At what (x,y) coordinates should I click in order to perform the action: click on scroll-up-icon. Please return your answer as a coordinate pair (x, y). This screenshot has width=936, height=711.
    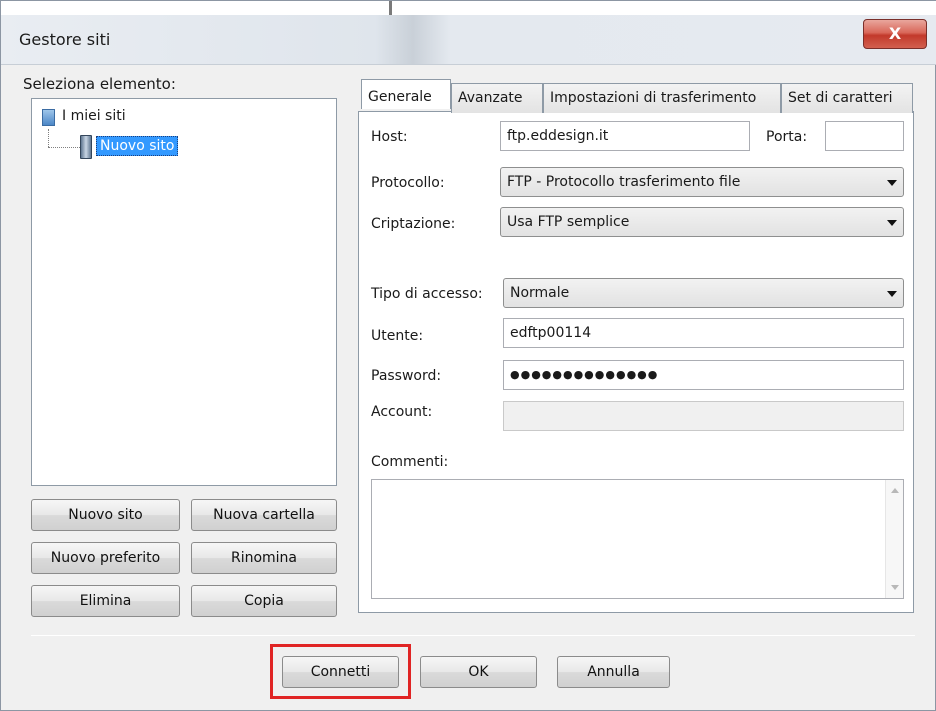
    Looking at the image, I should click on (895, 490).